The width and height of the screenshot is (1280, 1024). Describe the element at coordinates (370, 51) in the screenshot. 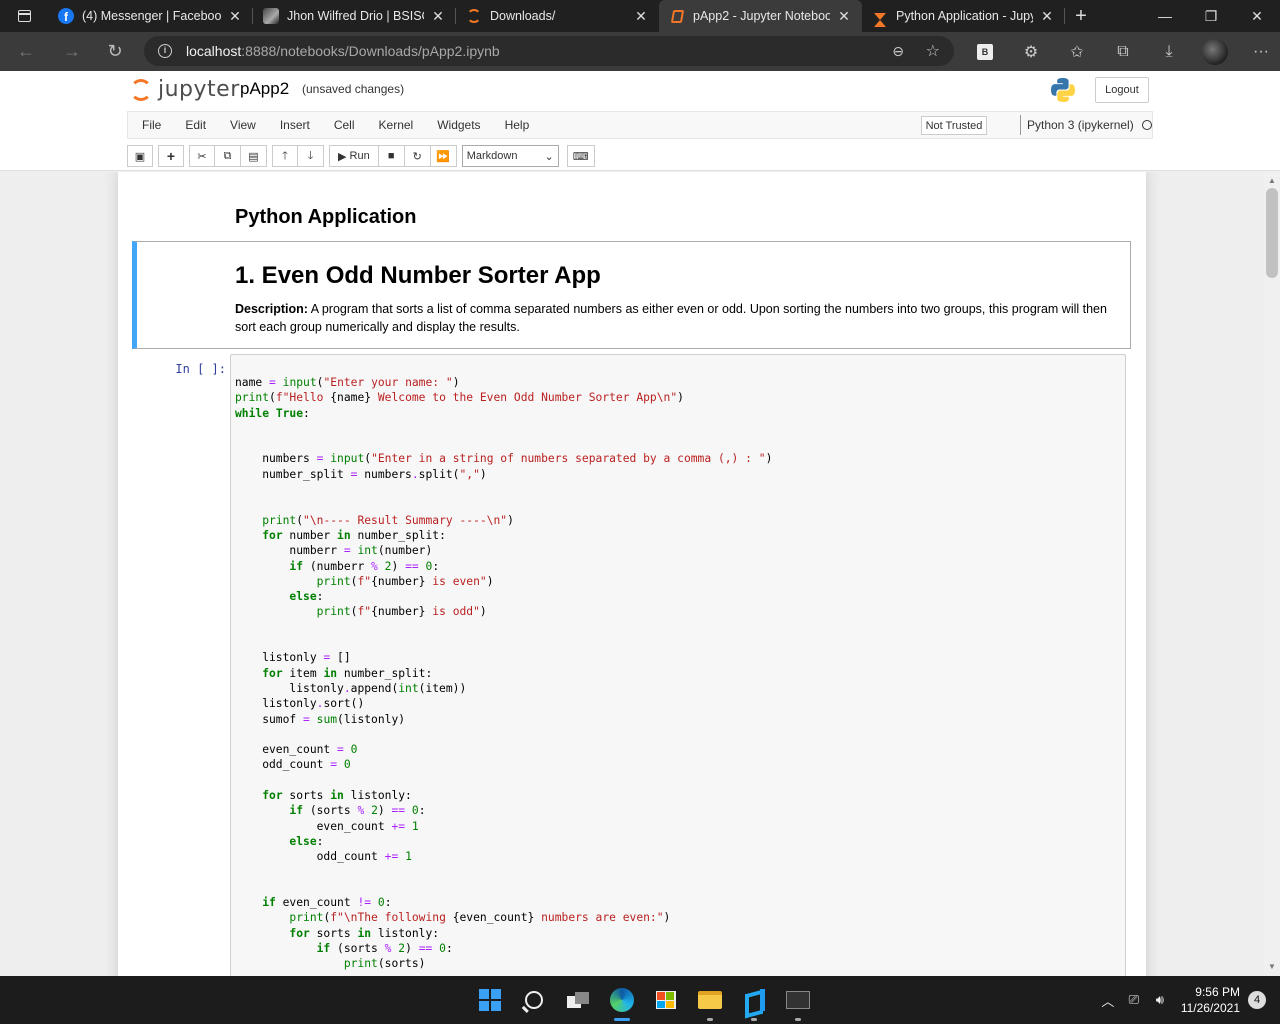

I see `url-path: :8888/notebooks/Downloads/pApp2.ipynb` at that location.